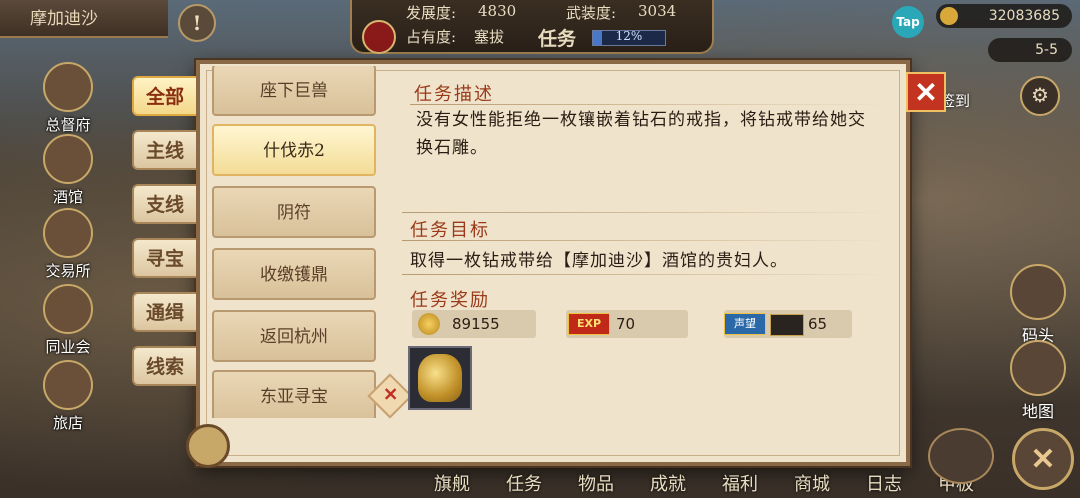 The image size is (1080, 498). I want to click on quest-list: 座下巨兽 什伐赤2 阴符 收缴镬鼎 返回杭州 东亚寻宝, so click(298, 242).